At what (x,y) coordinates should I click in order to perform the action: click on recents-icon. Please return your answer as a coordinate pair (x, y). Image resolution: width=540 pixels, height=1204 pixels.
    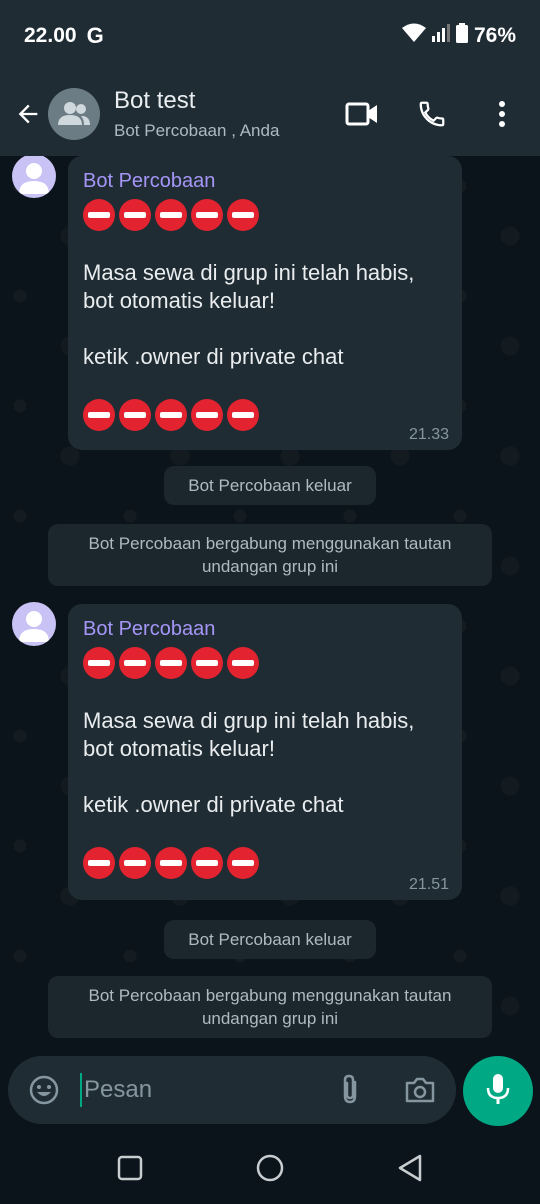
    Looking at the image, I should click on (130, 1168).